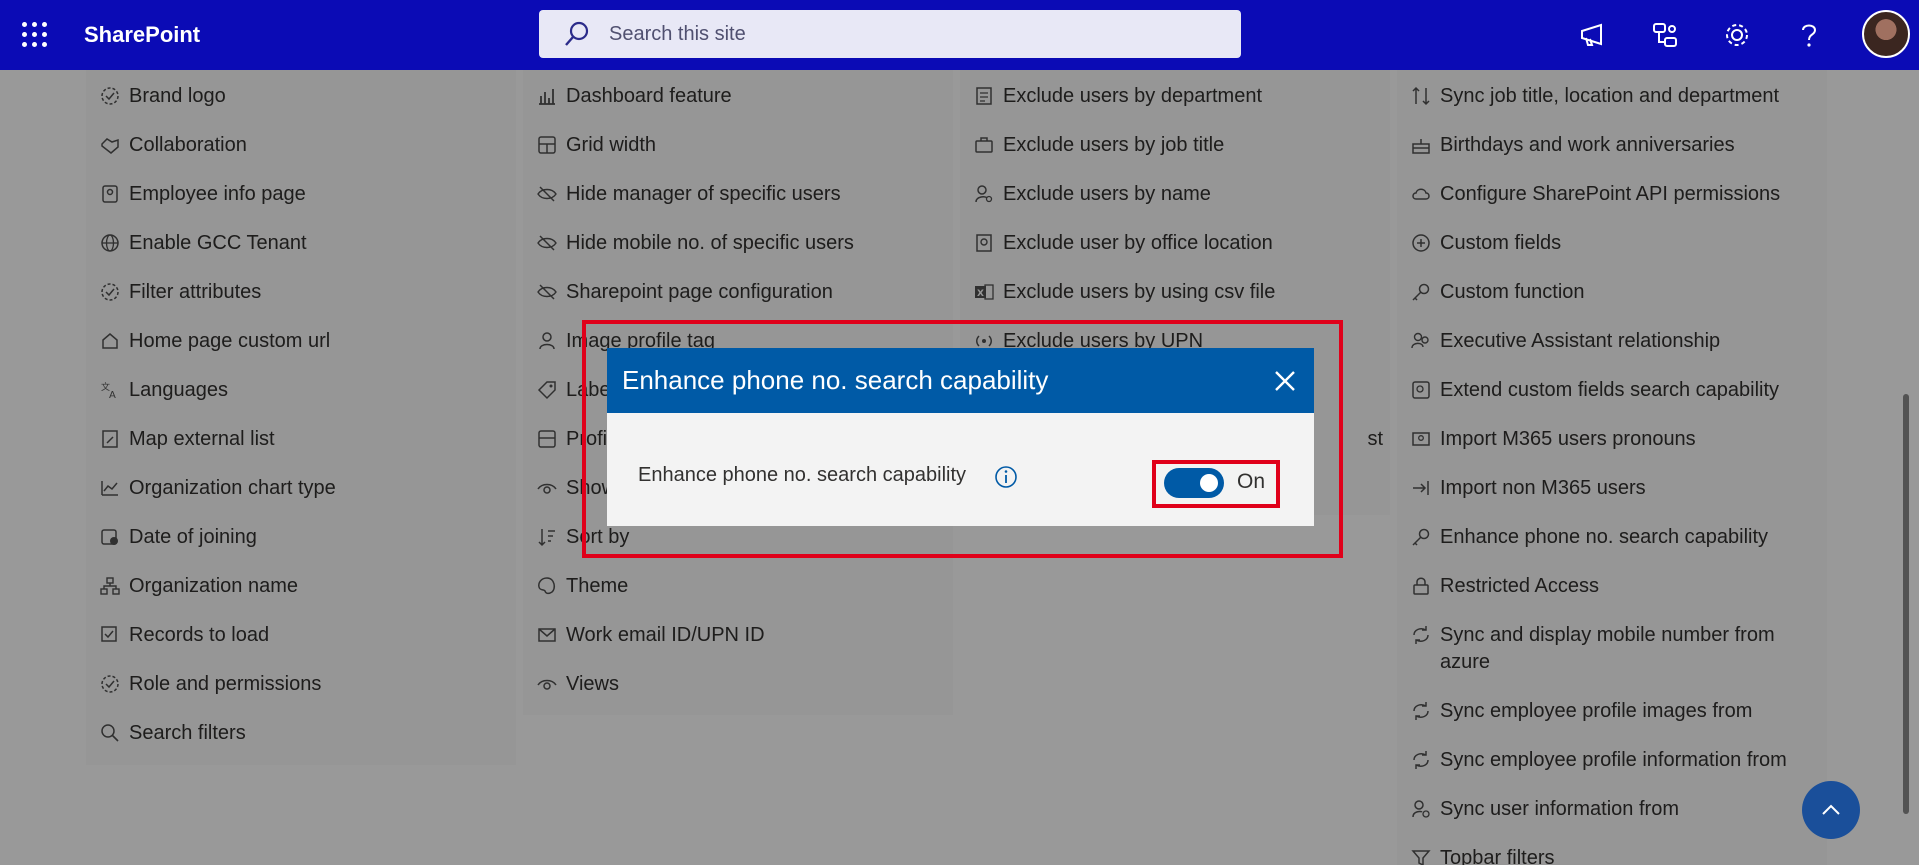 The height and width of the screenshot is (865, 1919). What do you see at coordinates (890, 34) in the screenshot?
I see `search-box: Search this site` at bounding box center [890, 34].